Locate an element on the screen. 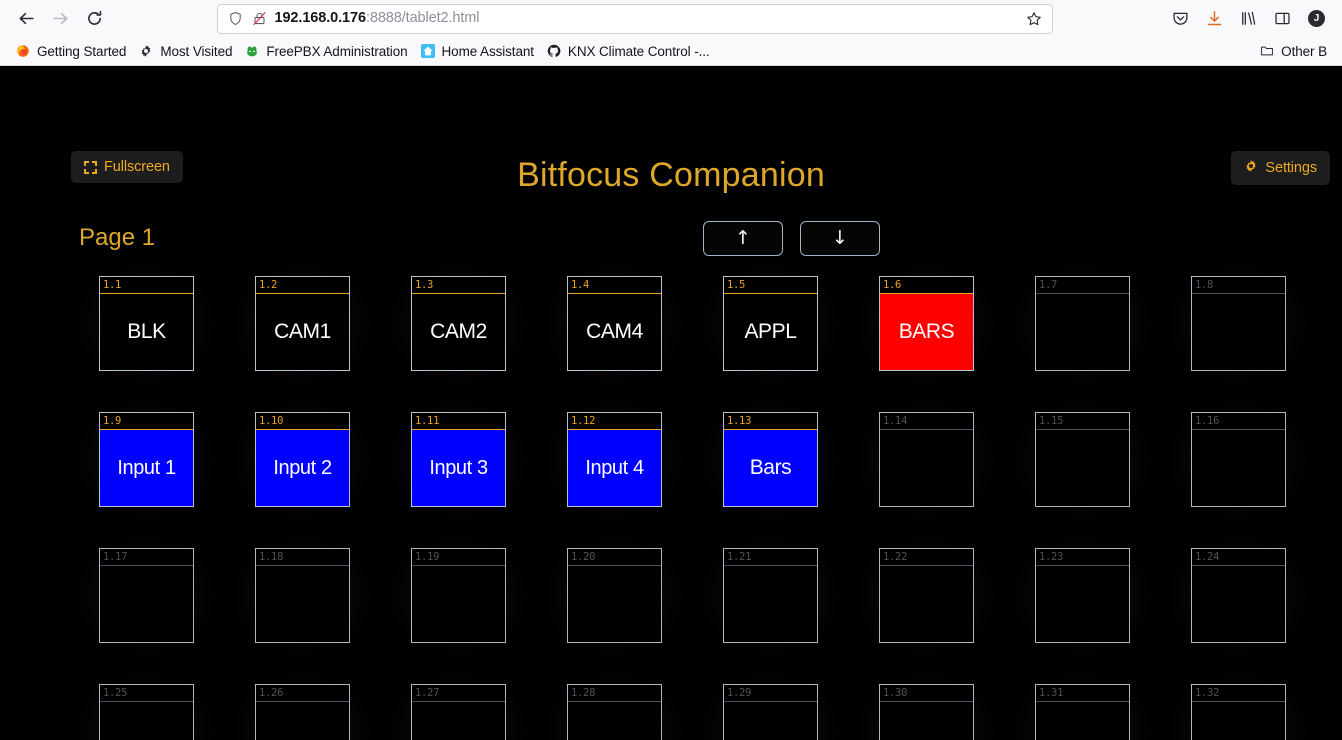 This screenshot has width=1342, height=740. grid-button-1.9: 1.9 Input 1 is located at coordinates (146, 459).